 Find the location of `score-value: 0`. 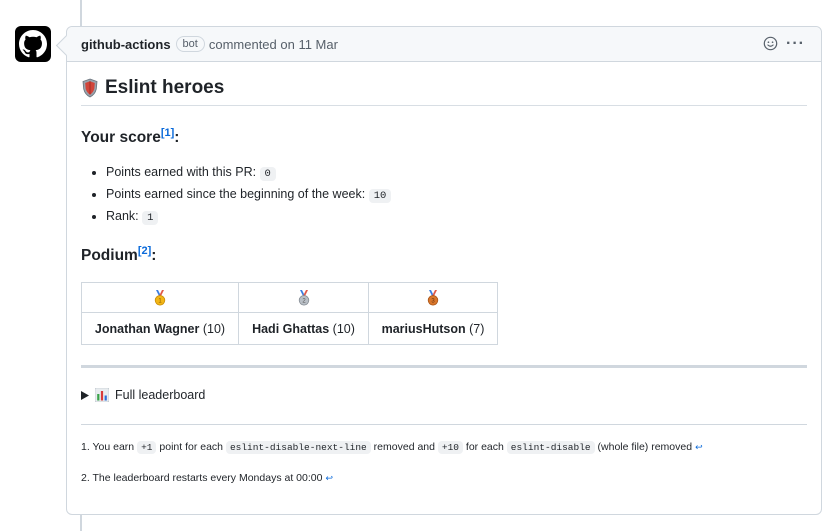

score-value: 0 is located at coordinates (267, 174).